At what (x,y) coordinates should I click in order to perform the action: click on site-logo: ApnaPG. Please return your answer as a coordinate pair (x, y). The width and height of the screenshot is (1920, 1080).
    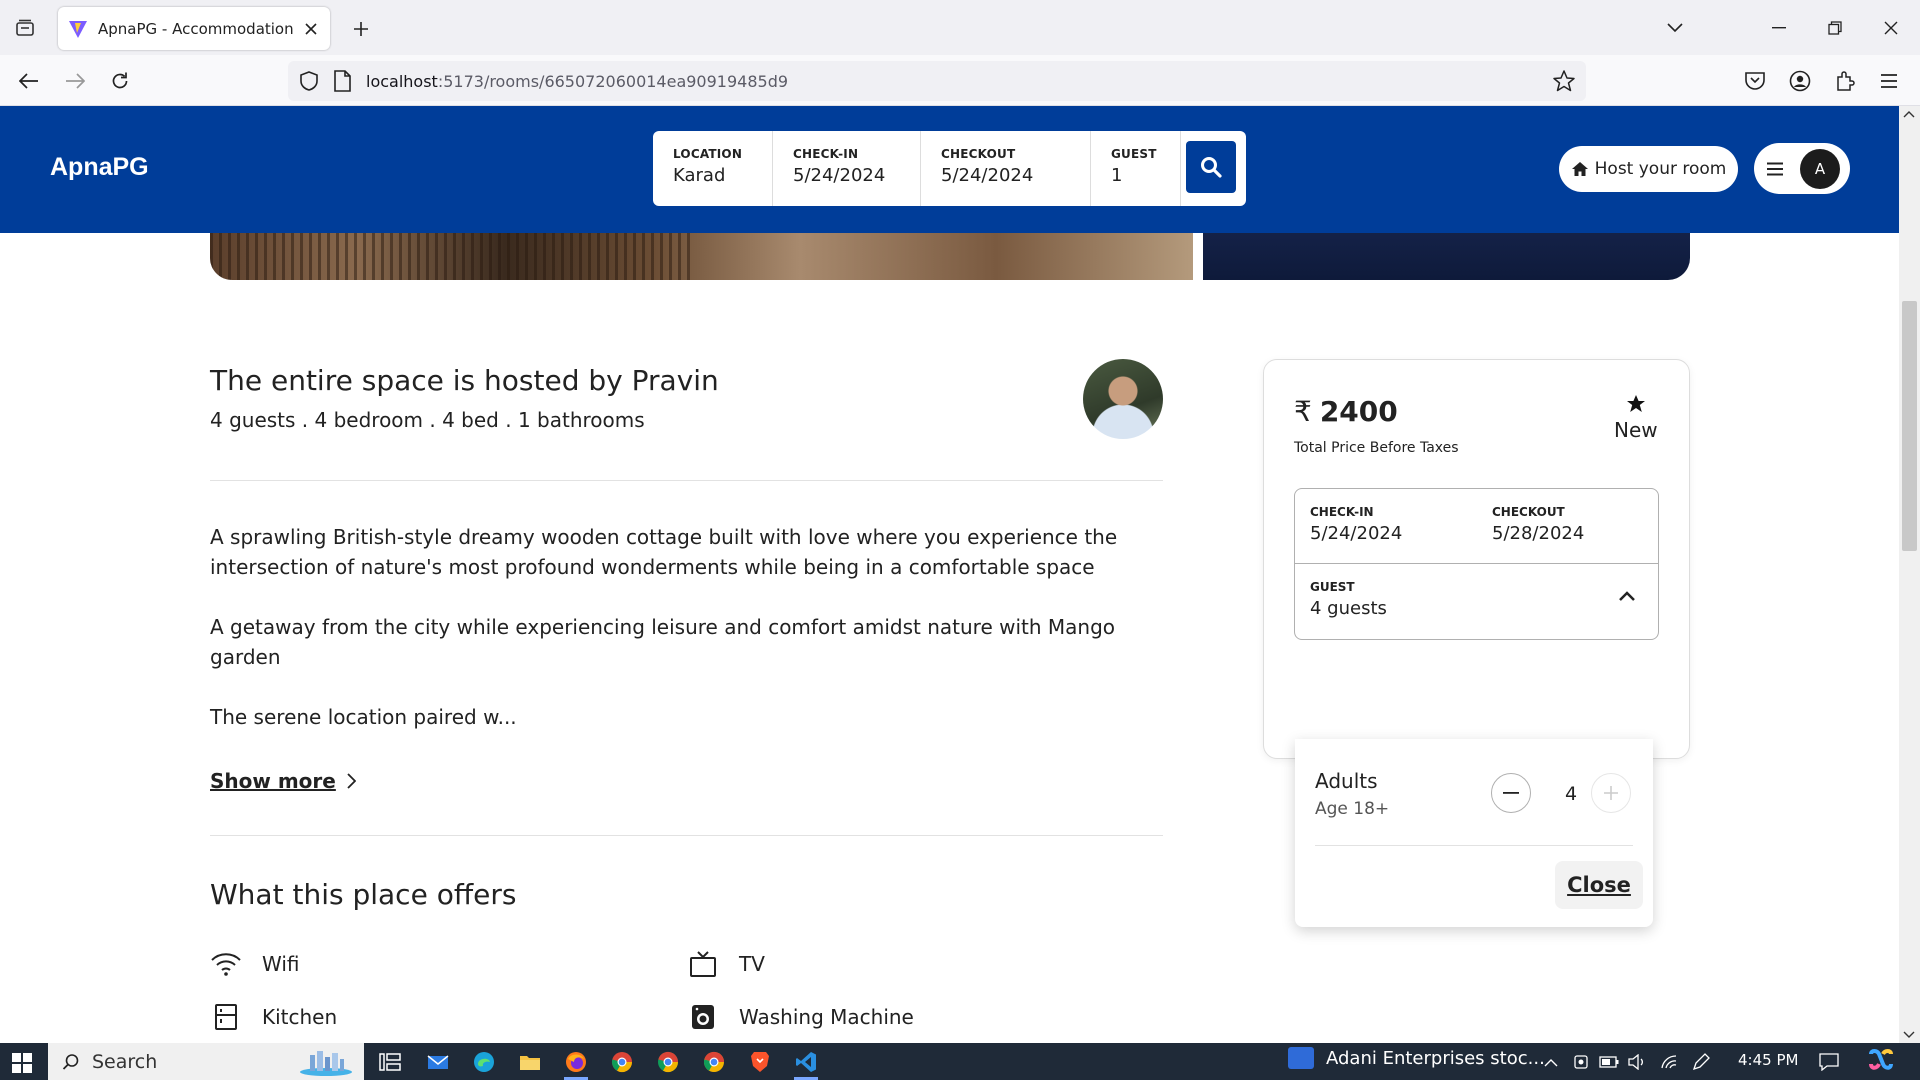
    Looking at the image, I should click on (99, 167).